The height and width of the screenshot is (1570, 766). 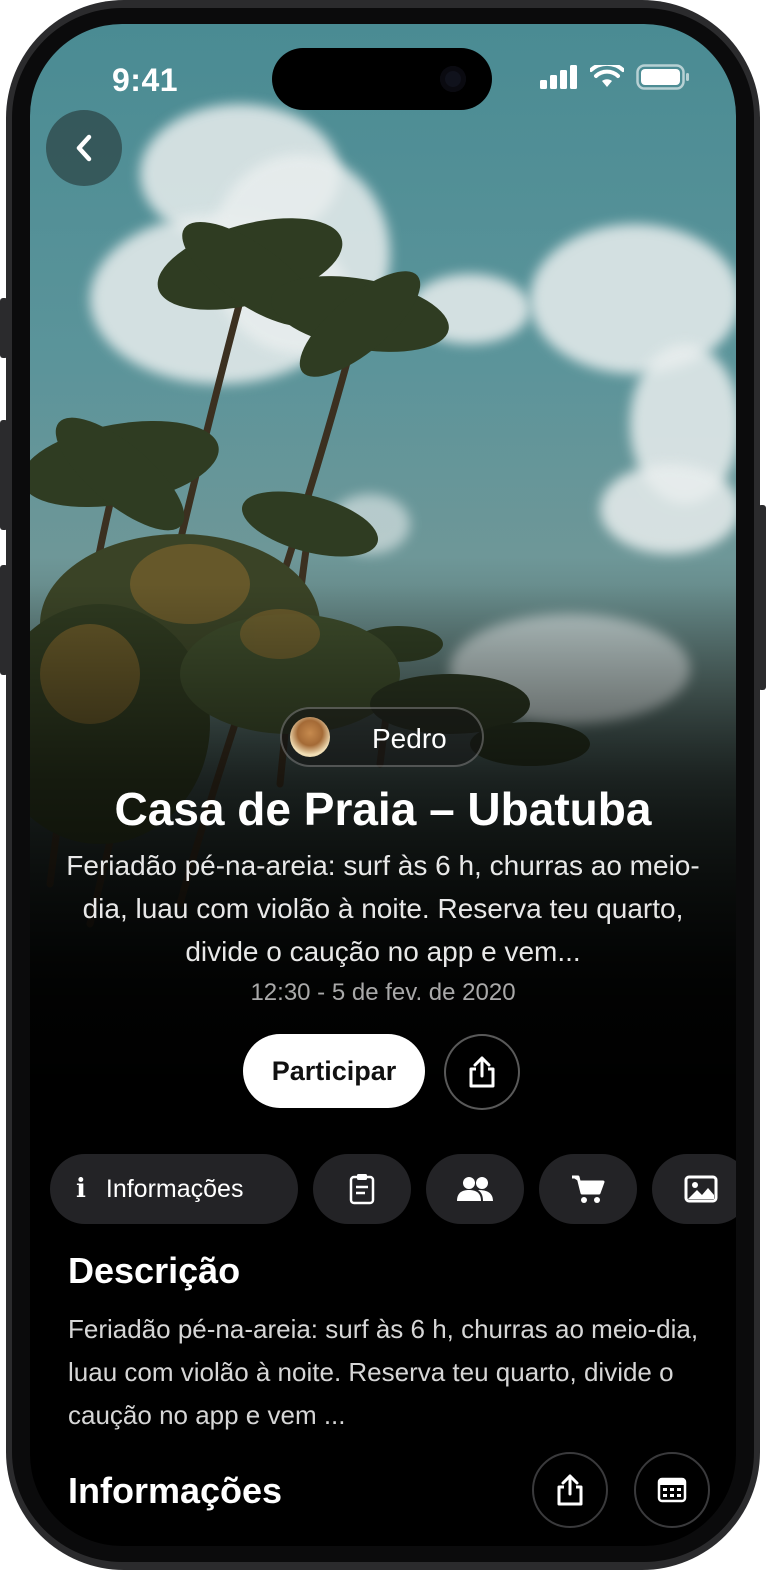 What do you see at coordinates (453, 79) in the screenshot?
I see `front-camera` at bounding box center [453, 79].